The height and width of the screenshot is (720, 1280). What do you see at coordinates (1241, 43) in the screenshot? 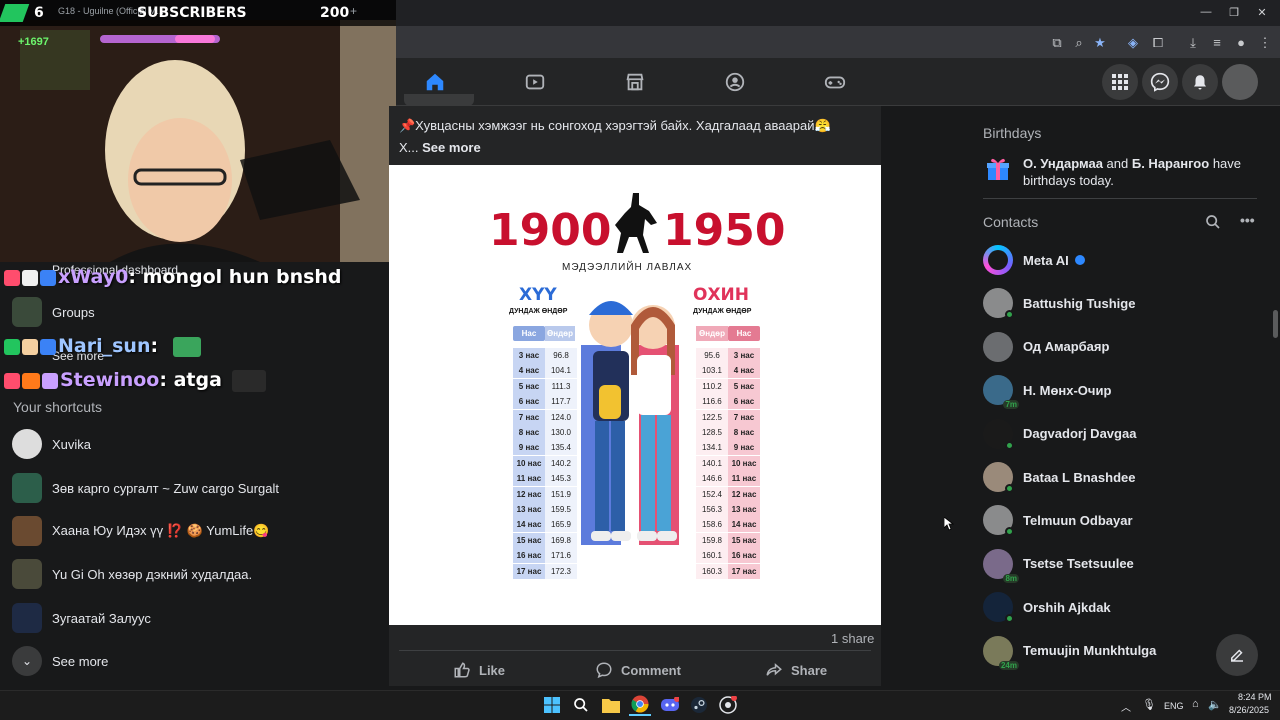
I see `profile-avatar-icon: ●` at bounding box center [1241, 43].